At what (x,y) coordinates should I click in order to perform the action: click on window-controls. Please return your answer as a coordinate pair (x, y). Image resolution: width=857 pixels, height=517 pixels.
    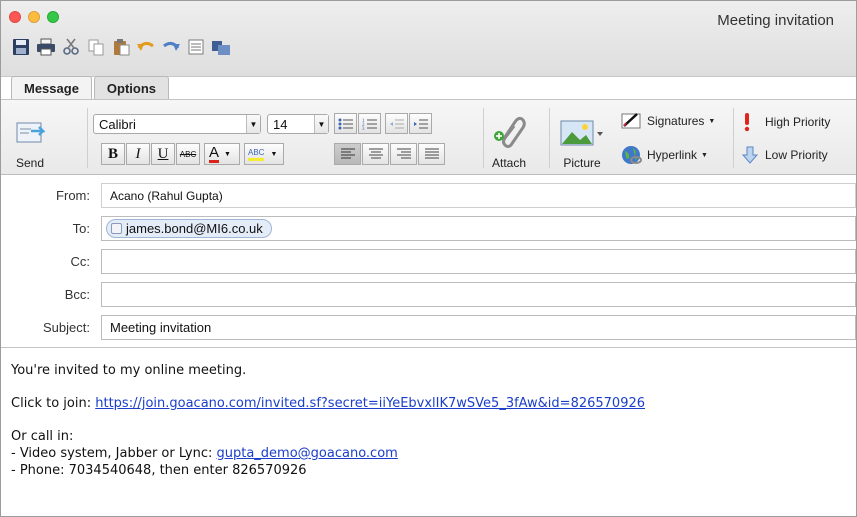
    Looking at the image, I should click on (34, 17).